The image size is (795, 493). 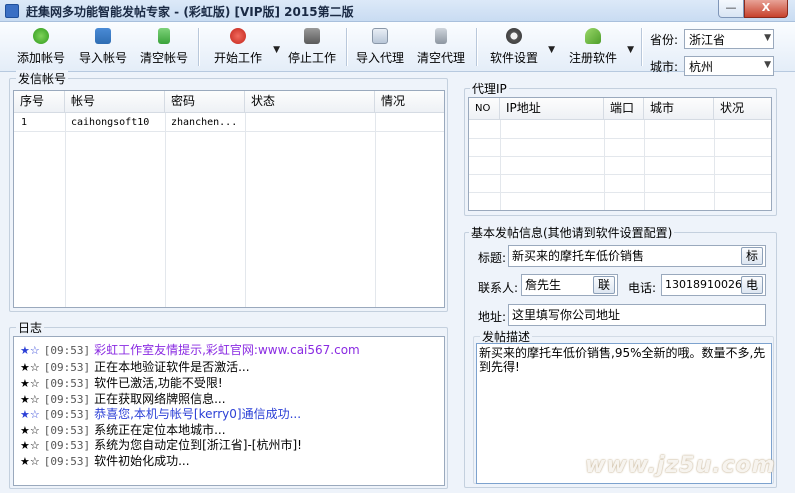 I want to click on add-circle-icon, so click(x=41, y=36).